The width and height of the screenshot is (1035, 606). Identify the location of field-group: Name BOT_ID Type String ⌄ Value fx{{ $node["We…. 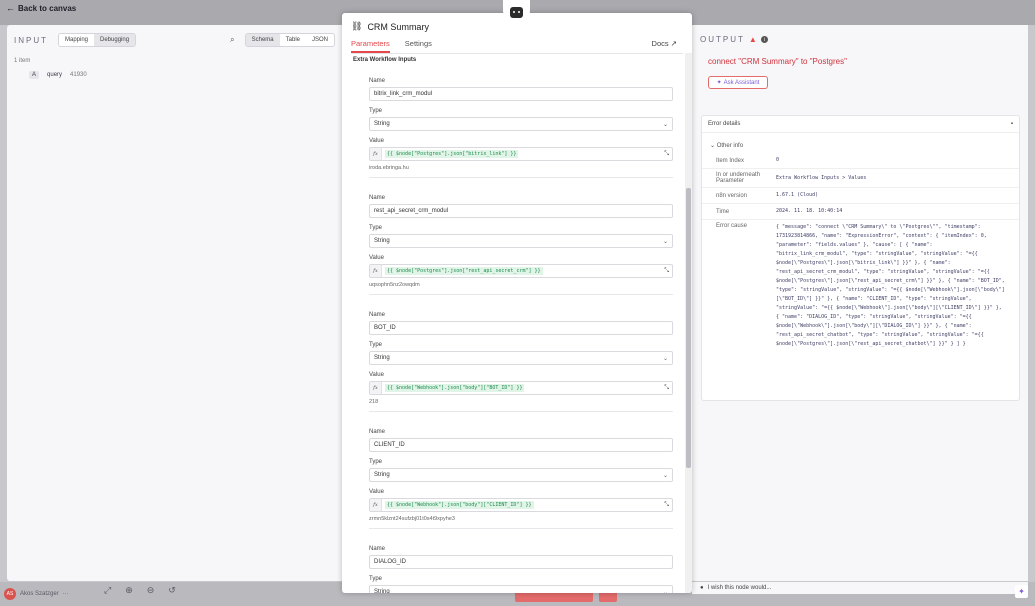
(507, 359).